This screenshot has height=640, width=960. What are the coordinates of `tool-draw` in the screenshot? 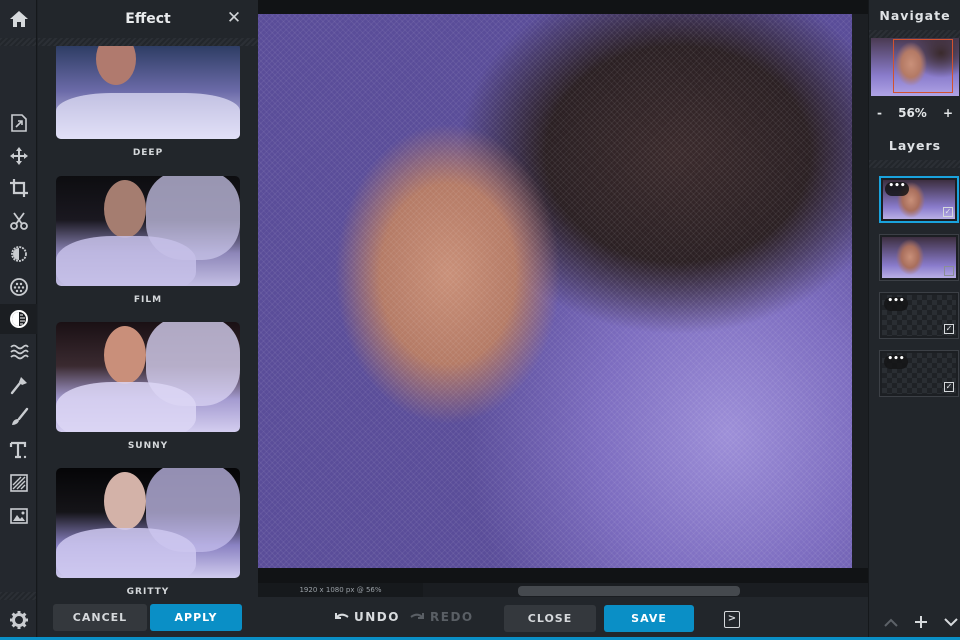 It's located at (18, 417).